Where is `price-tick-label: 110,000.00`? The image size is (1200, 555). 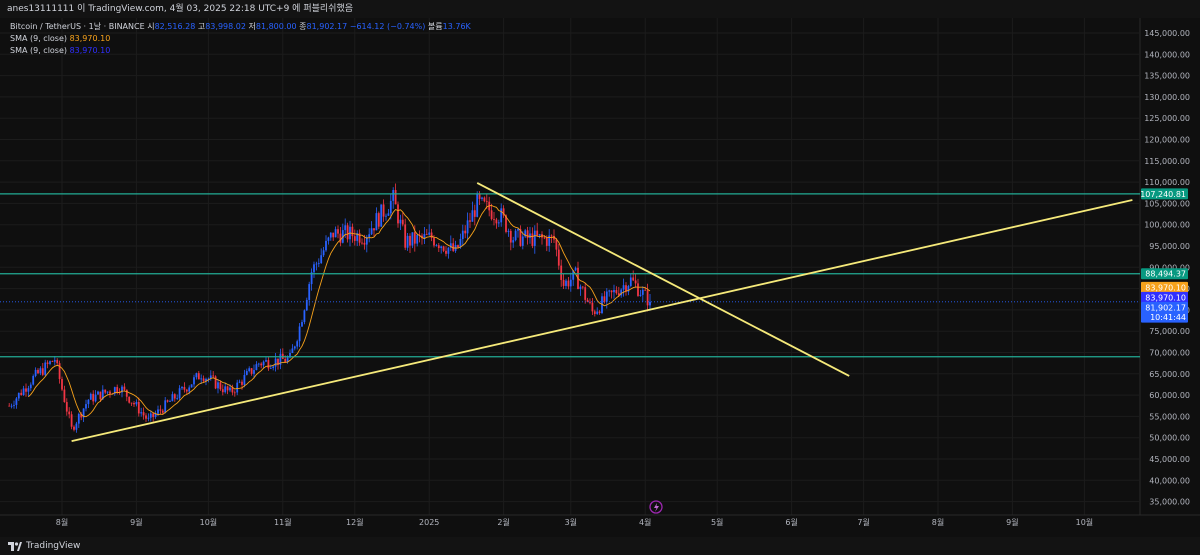
price-tick-label: 110,000.00 is located at coordinates (1167, 182).